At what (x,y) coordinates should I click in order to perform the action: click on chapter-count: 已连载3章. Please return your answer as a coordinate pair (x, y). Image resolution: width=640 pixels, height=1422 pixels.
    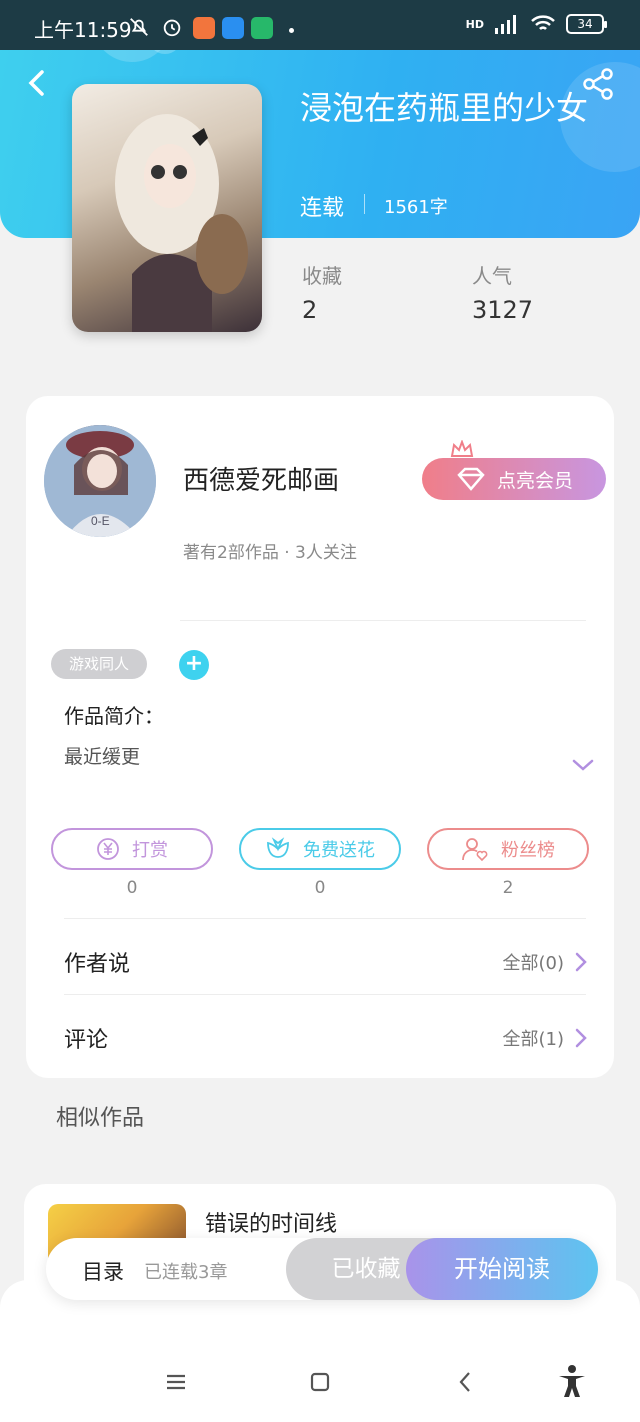
    Looking at the image, I should click on (186, 1272).